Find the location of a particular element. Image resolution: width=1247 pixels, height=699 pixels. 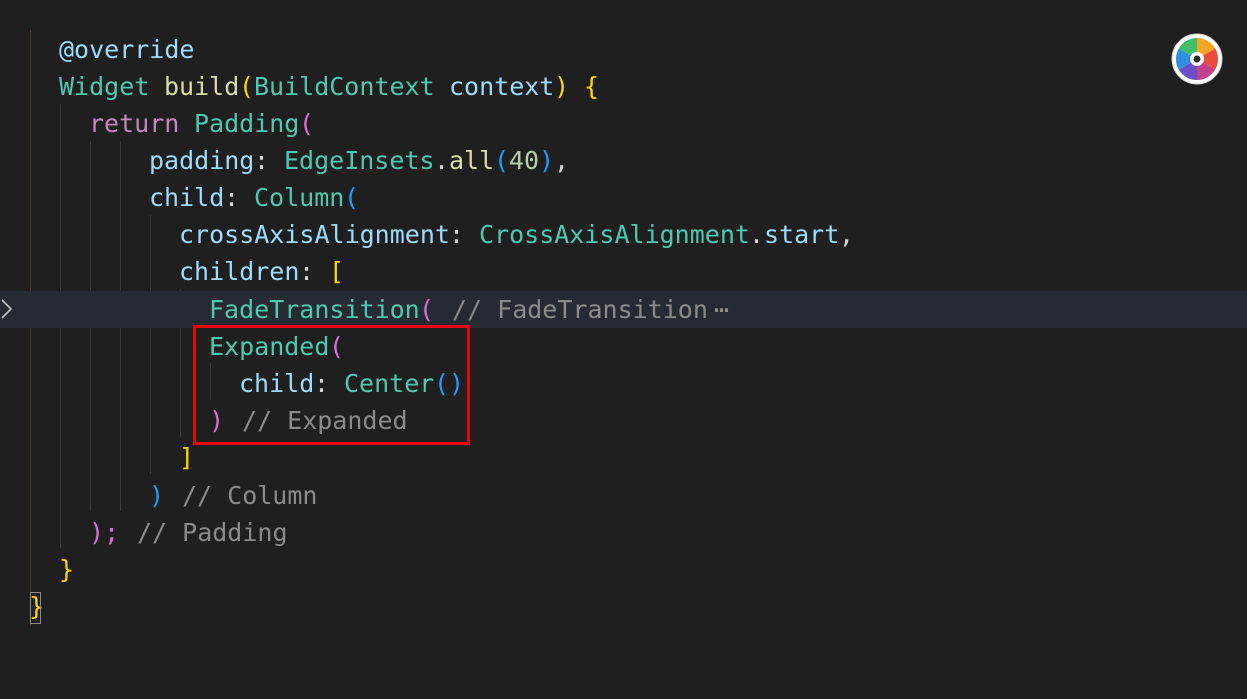

property-token: children is located at coordinates (239, 271).